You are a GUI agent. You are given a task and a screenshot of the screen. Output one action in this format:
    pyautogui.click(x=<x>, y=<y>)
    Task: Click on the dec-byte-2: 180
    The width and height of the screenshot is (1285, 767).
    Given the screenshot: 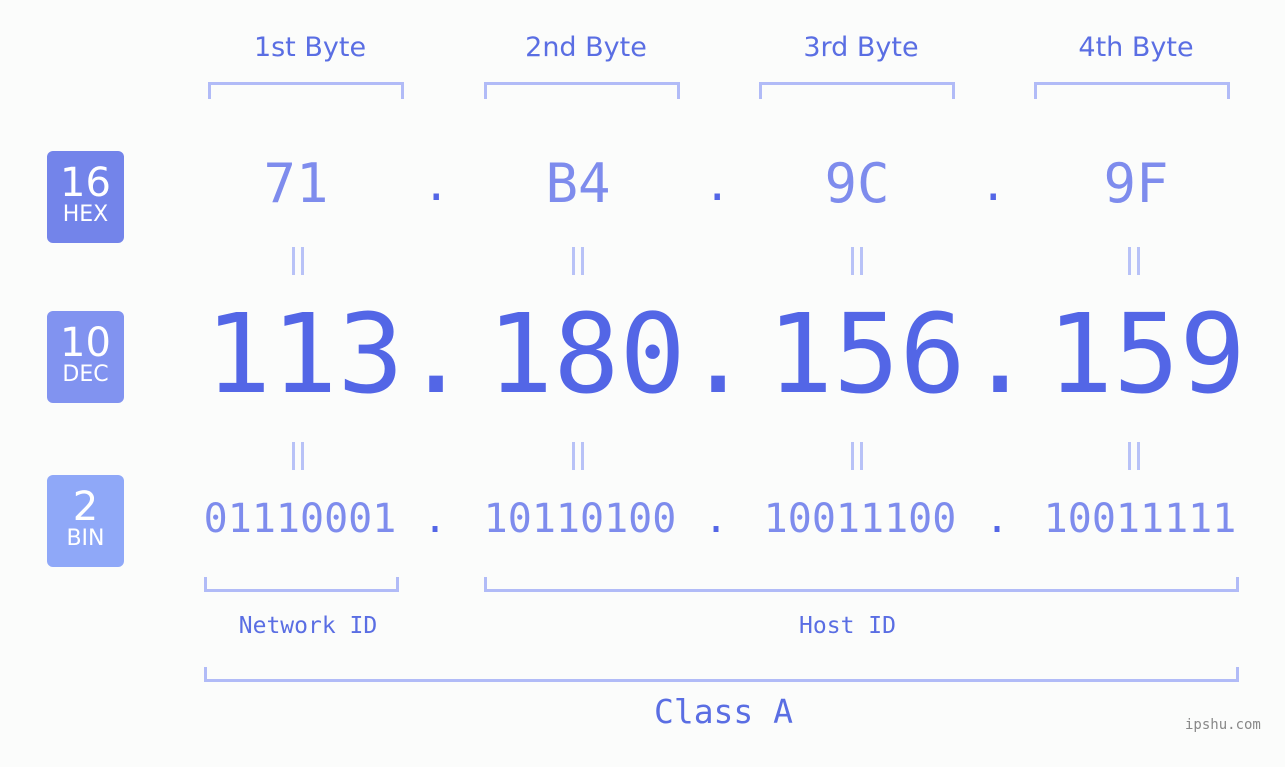 What is the action you would take?
    pyautogui.click(x=586, y=354)
    